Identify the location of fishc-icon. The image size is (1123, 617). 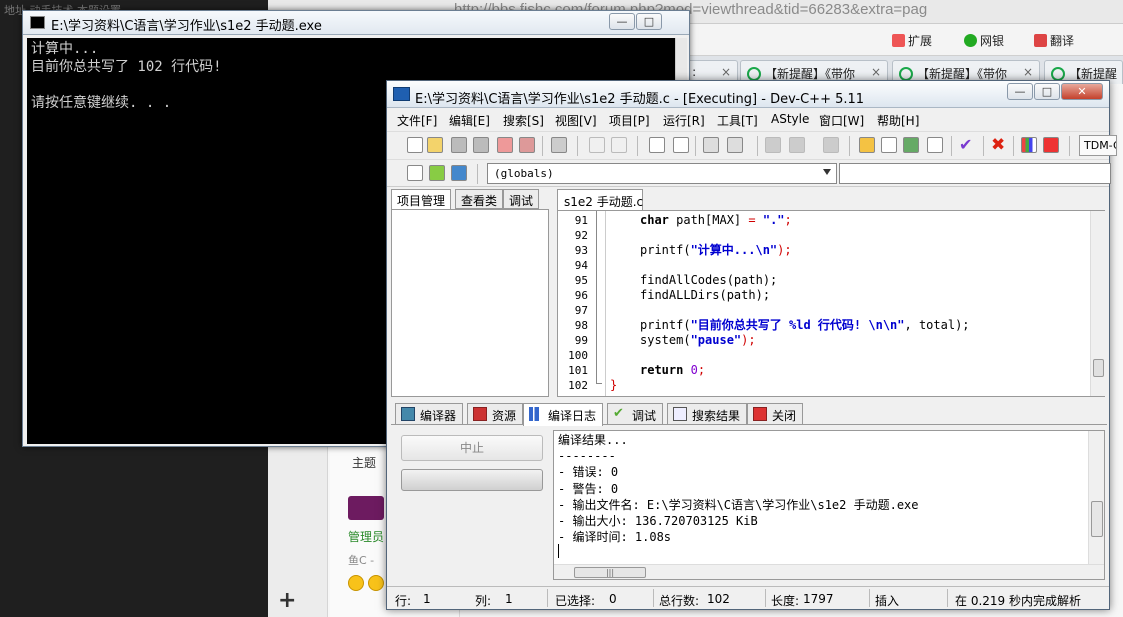
(754, 74).